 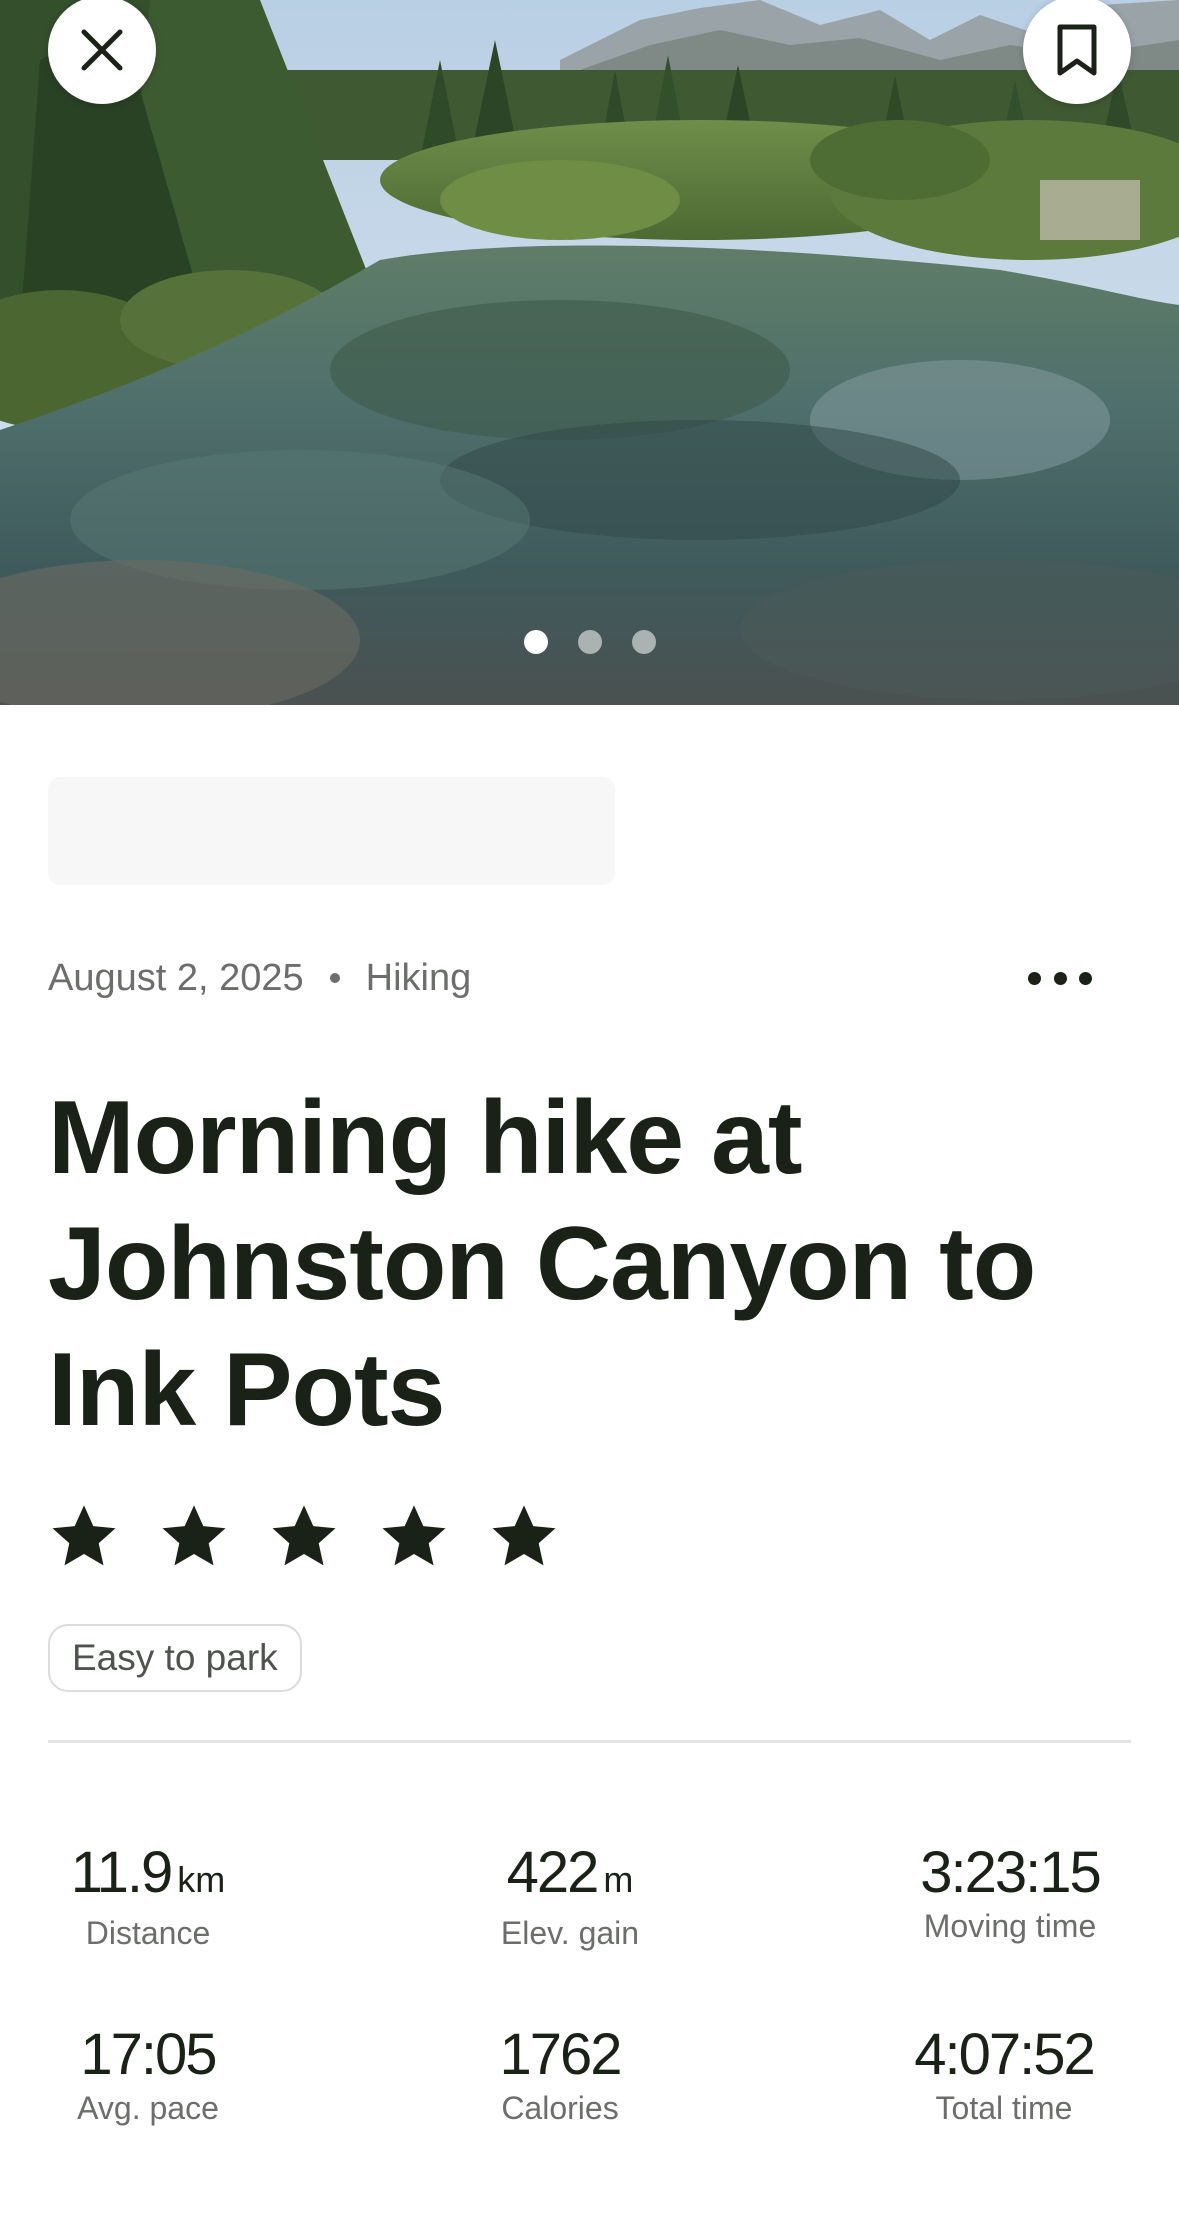 What do you see at coordinates (1060, 978) in the screenshot?
I see `more-options-button` at bounding box center [1060, 978].